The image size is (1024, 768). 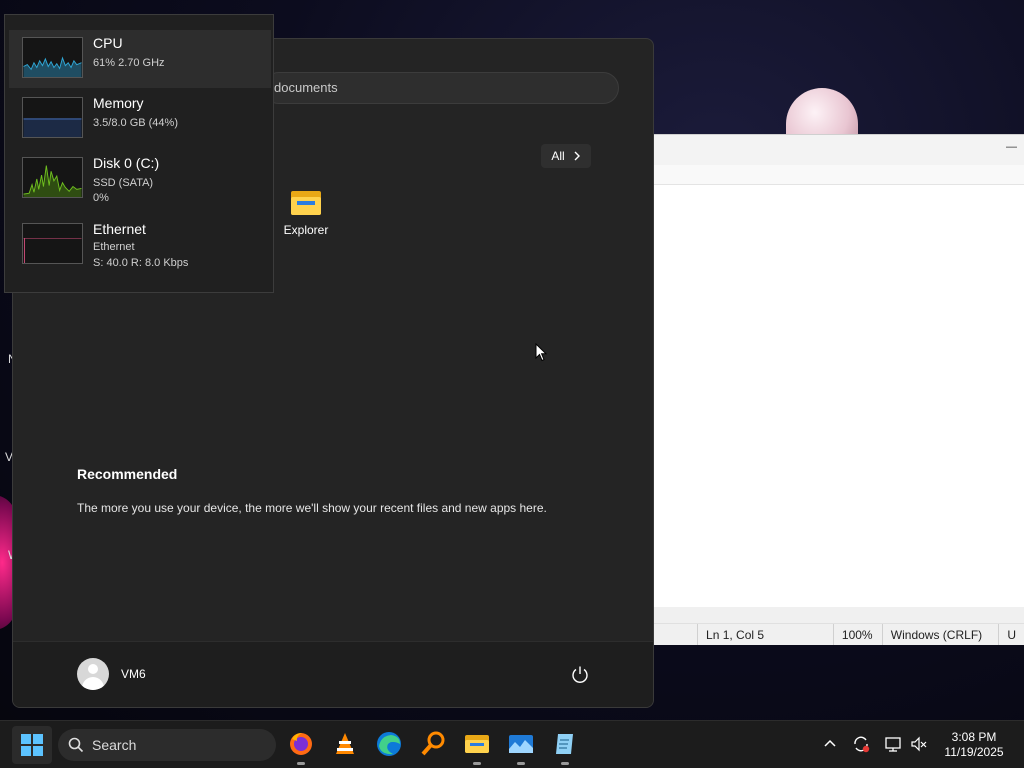 What do you see at coordinates (135, 123) in the screenshot?
I see `perf-detail: 3.5/8.0 GB (44%)` at bounding box center [135, 123].